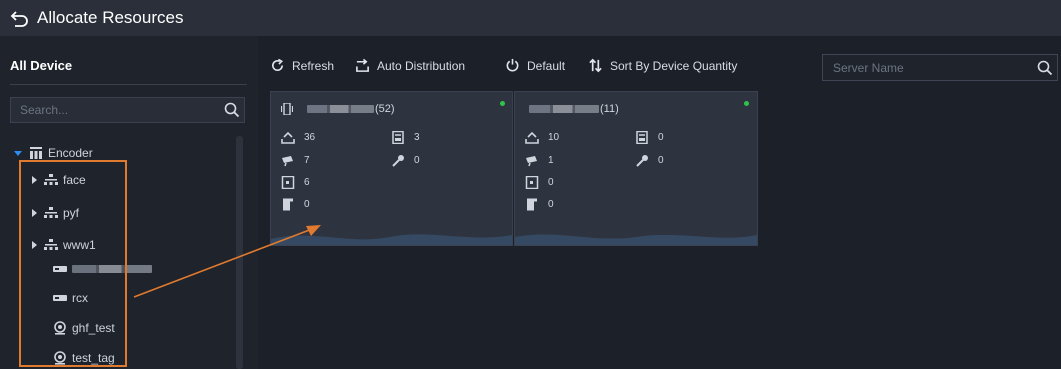 This screenshot has width=1061, height=369. I want to click on default-label: Default, so click(546, 65).